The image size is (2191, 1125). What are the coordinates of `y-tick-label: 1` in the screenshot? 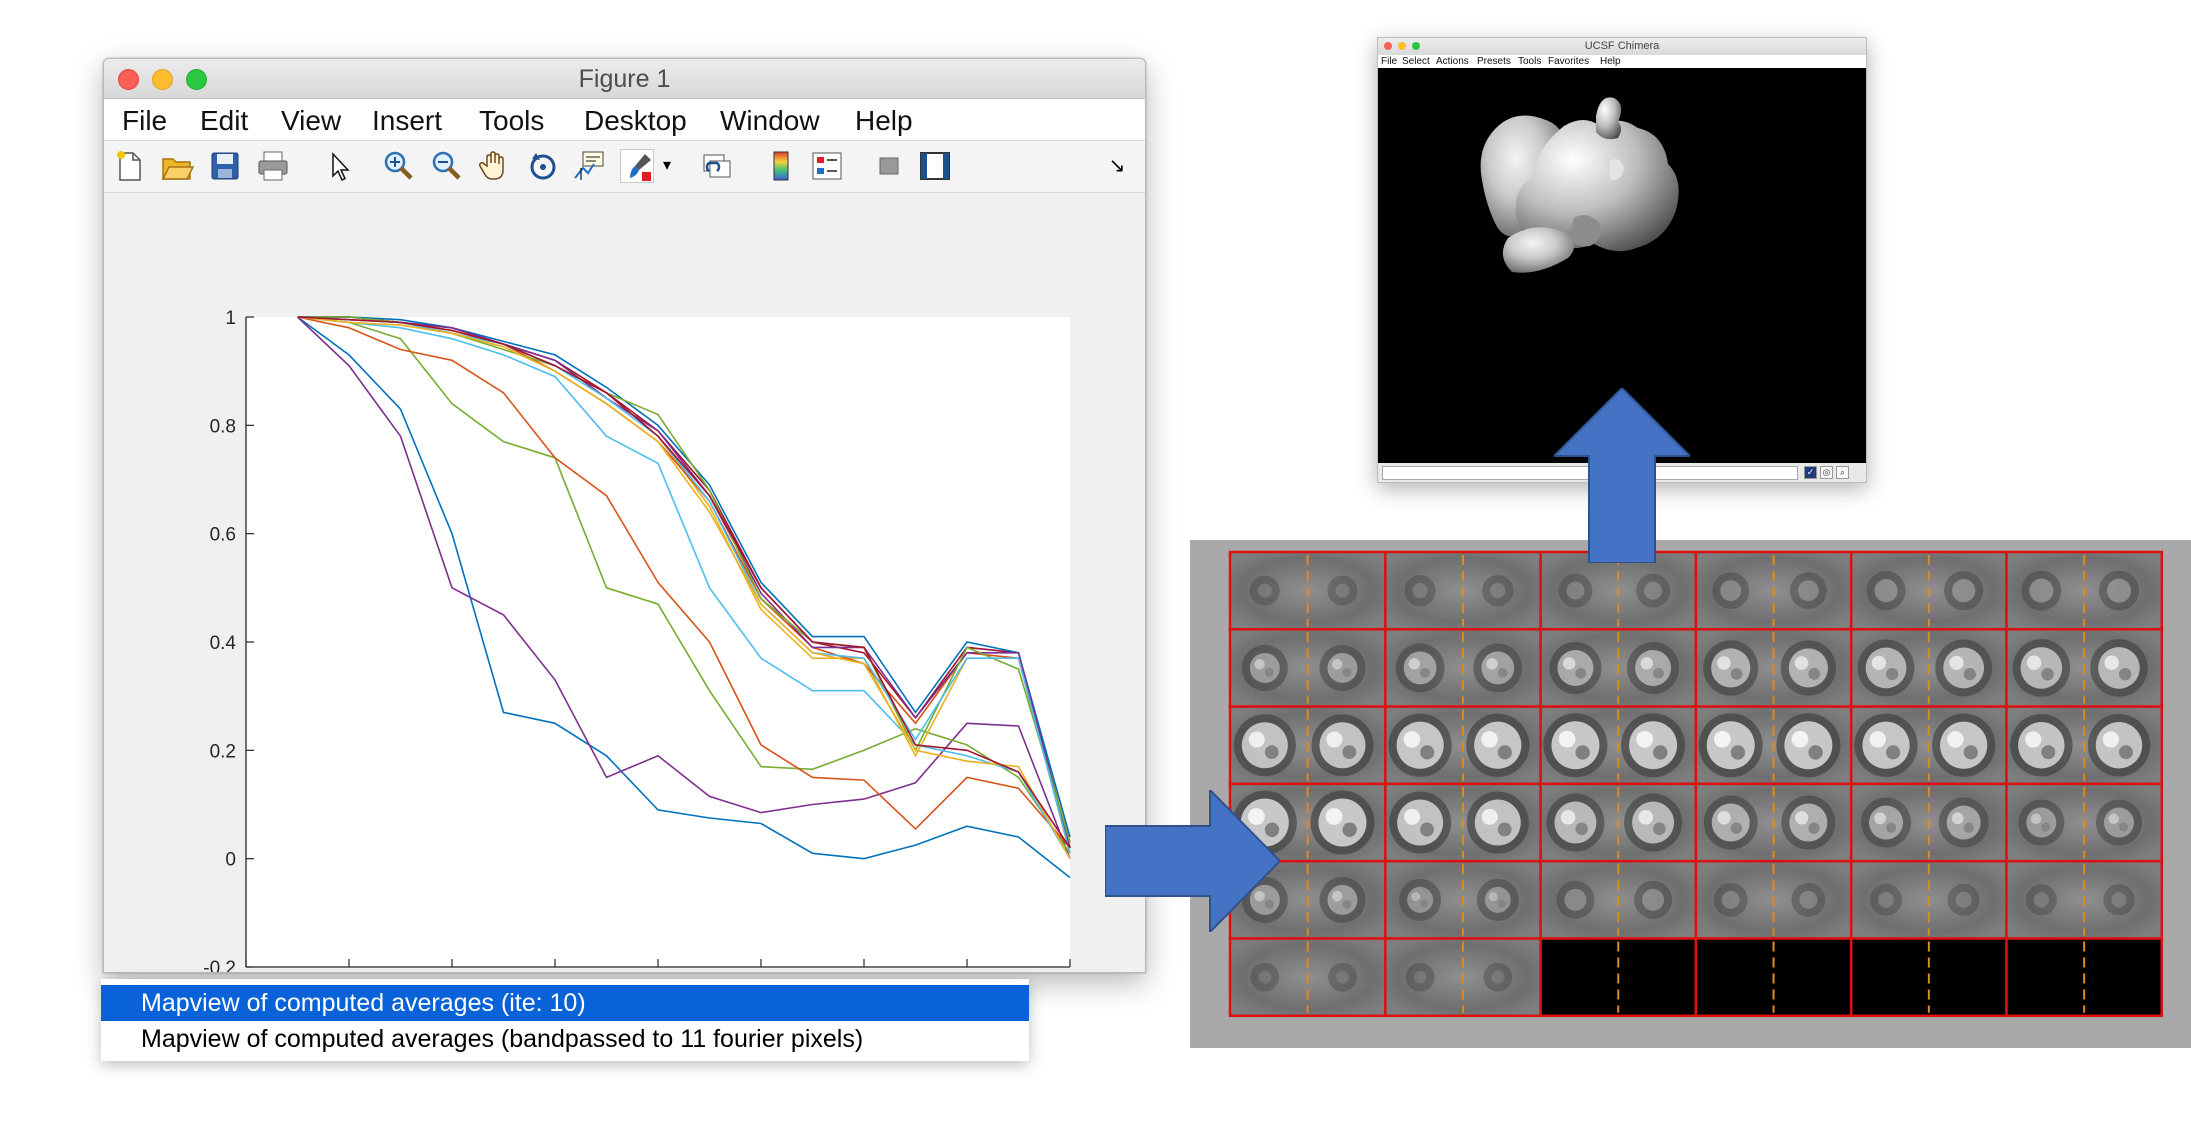 It's located at (230, 318).